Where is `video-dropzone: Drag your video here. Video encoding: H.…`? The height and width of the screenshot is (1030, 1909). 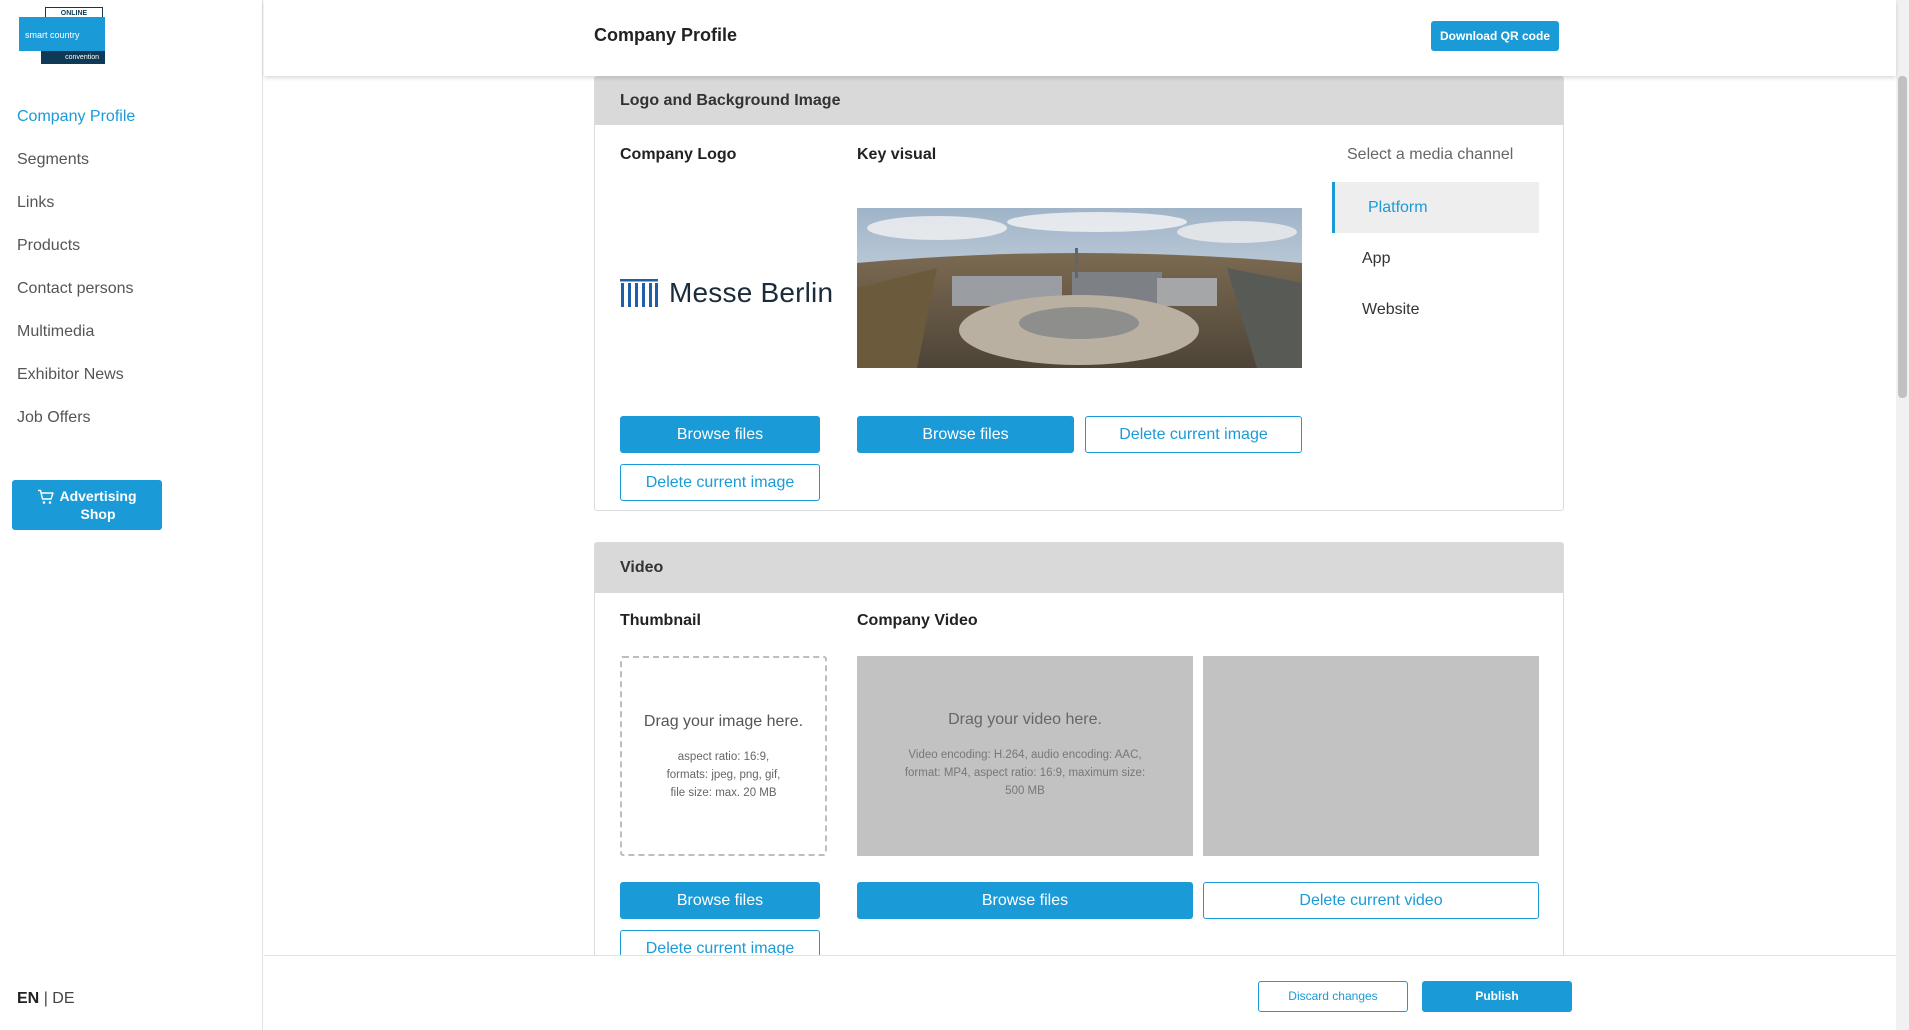
video-dropzone: Drag your video here. Video encoding: H.… is located at coordinates (1025, 756).